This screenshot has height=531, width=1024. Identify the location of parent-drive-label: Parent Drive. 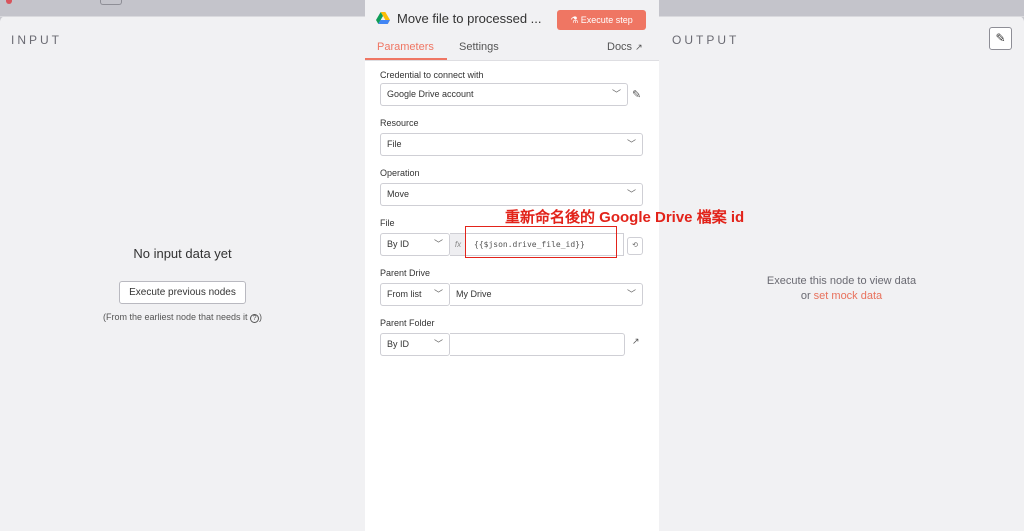
(405, 273).